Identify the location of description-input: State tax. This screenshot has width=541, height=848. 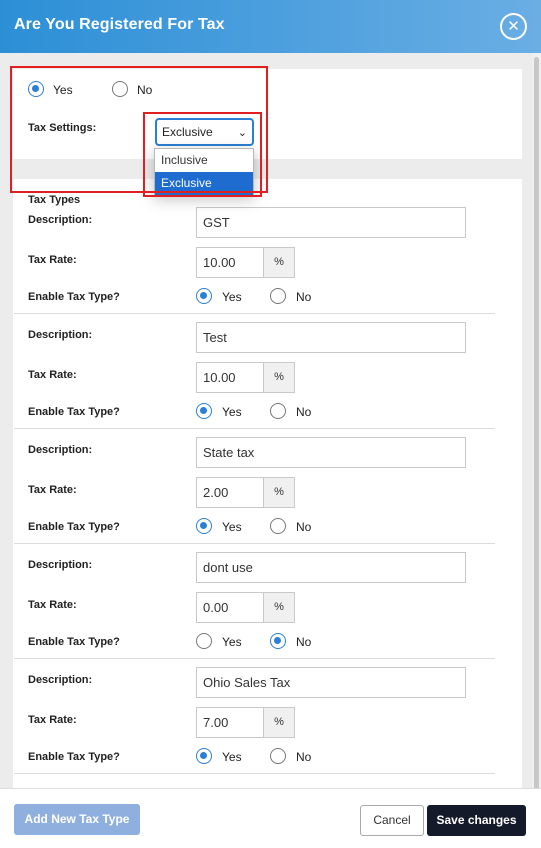
(331, 452).